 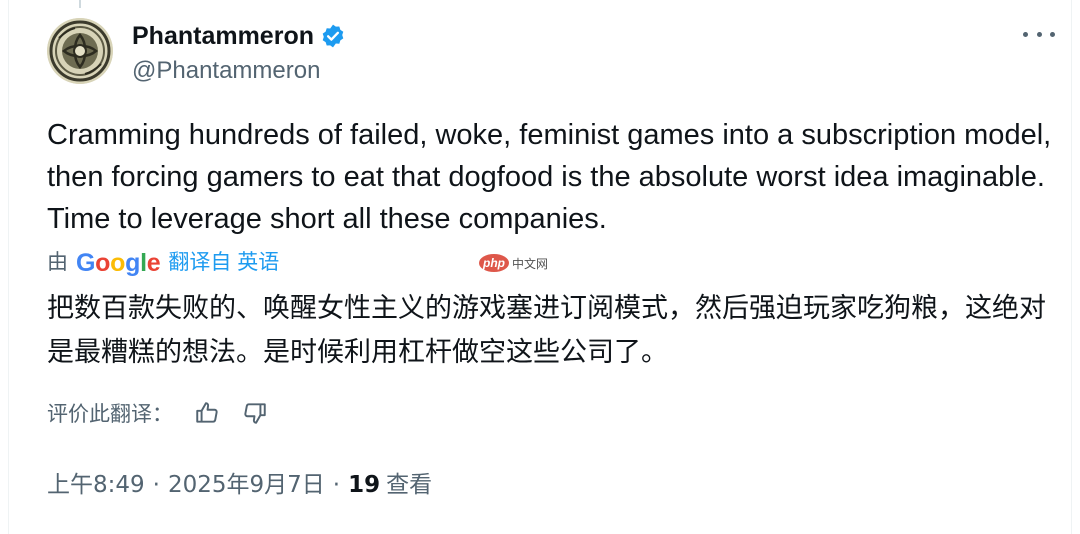 I want to click on avatar, so click(x=80, y=51).